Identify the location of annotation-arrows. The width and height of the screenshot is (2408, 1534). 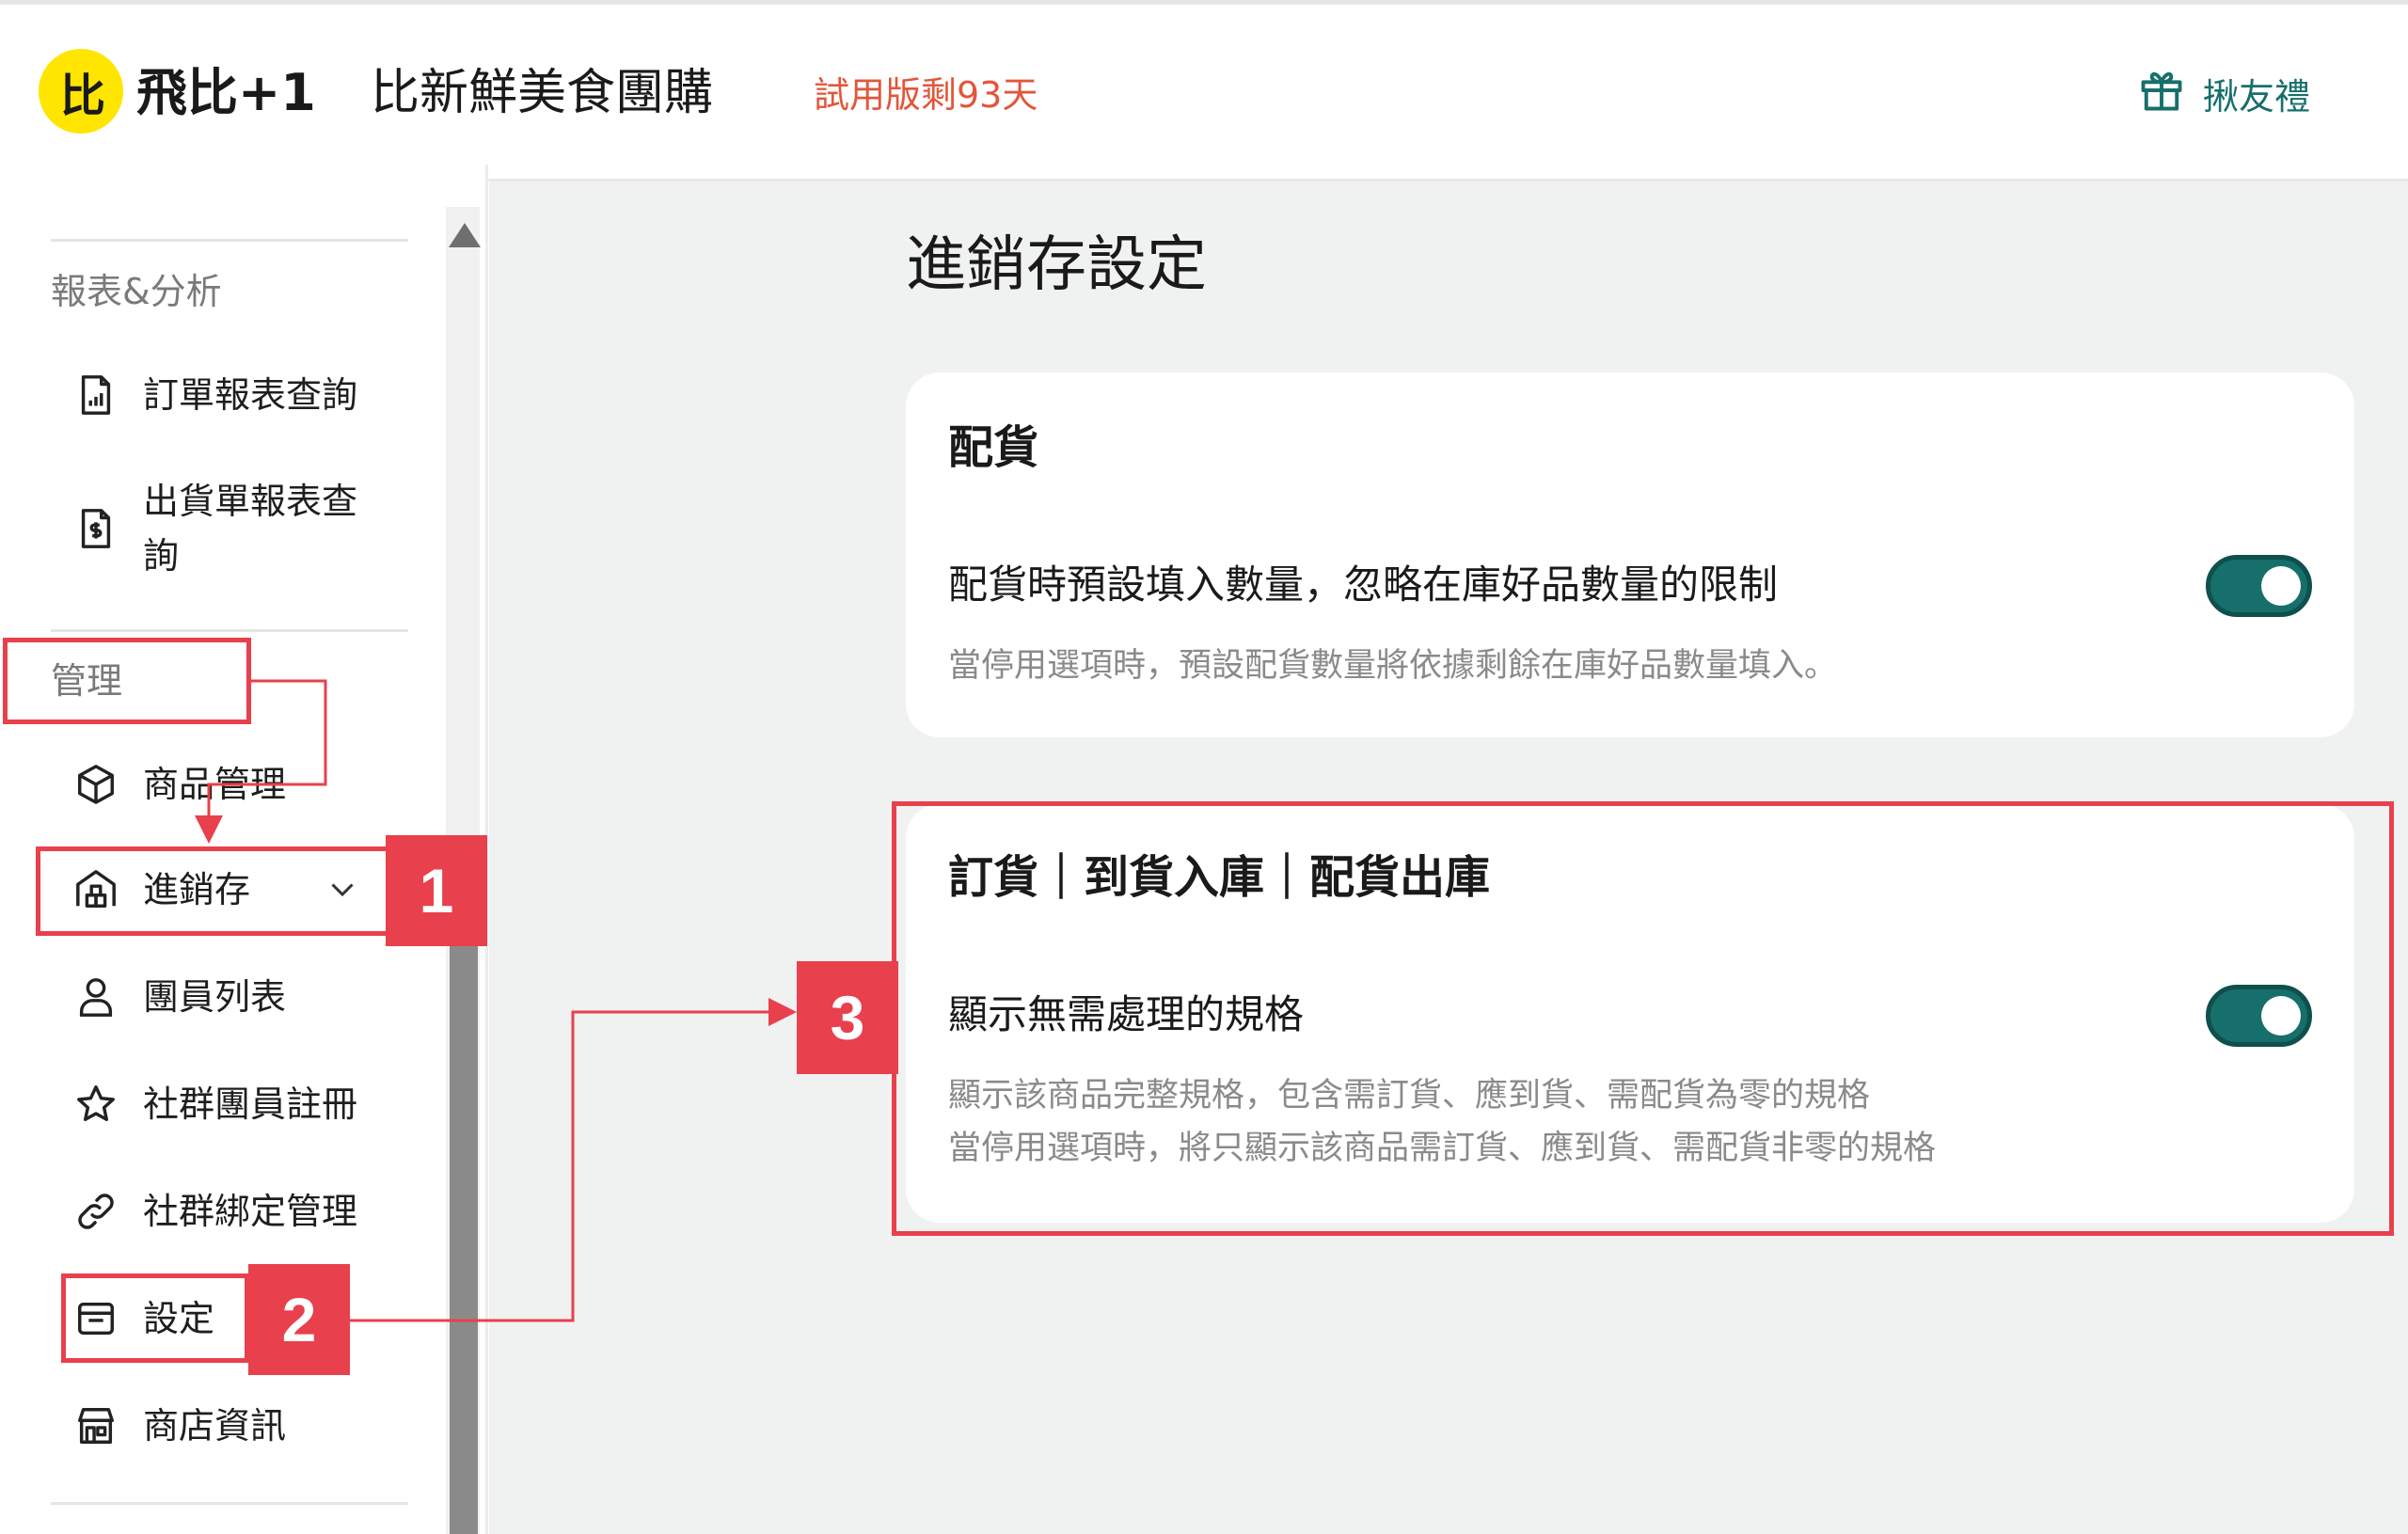
(496, 1000).